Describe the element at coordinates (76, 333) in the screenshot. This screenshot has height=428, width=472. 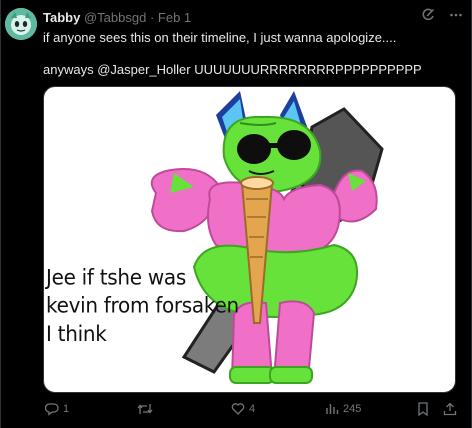
I see `caption-line-3: I think` at that location.